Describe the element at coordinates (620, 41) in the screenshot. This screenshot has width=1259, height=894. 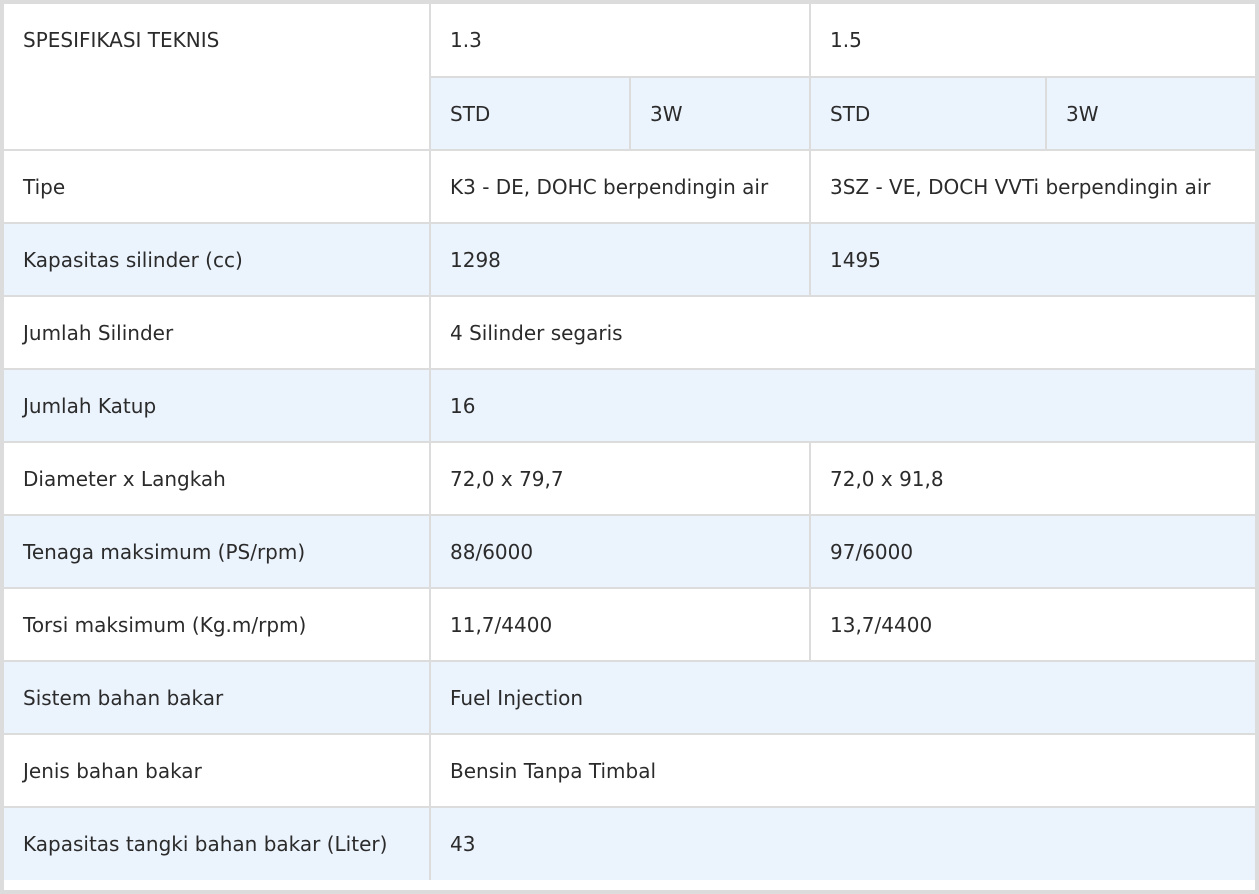
I see `header-engine-1-3: 1.3` at that location.